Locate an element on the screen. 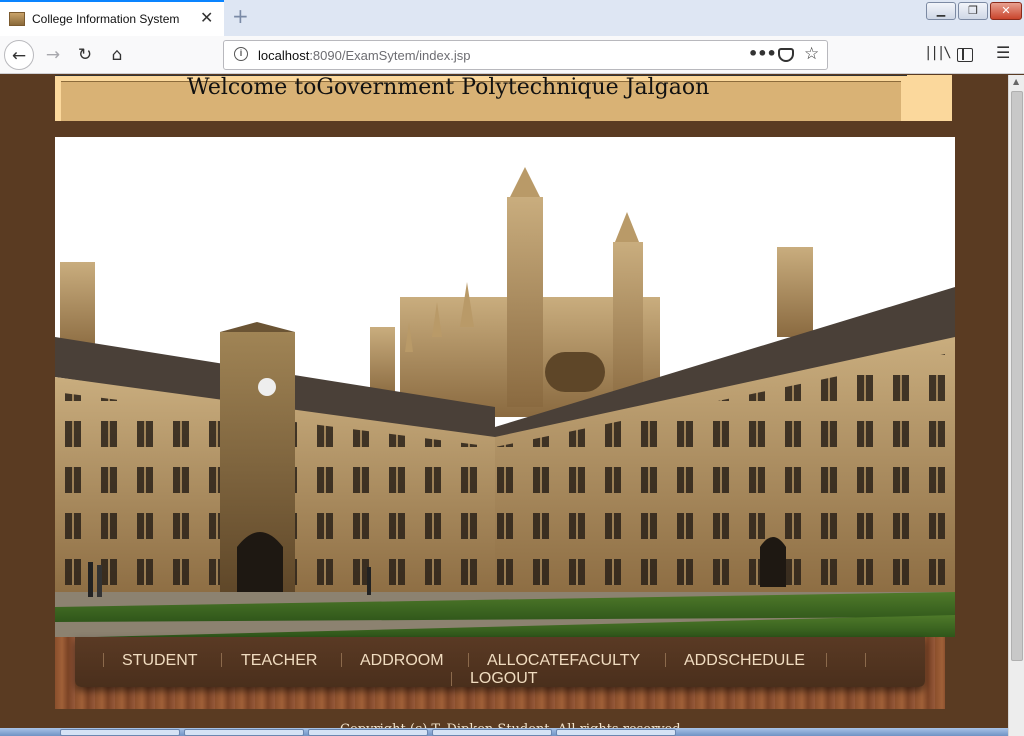  menu-icon: ☰ is located at coordinates (1003, 53).